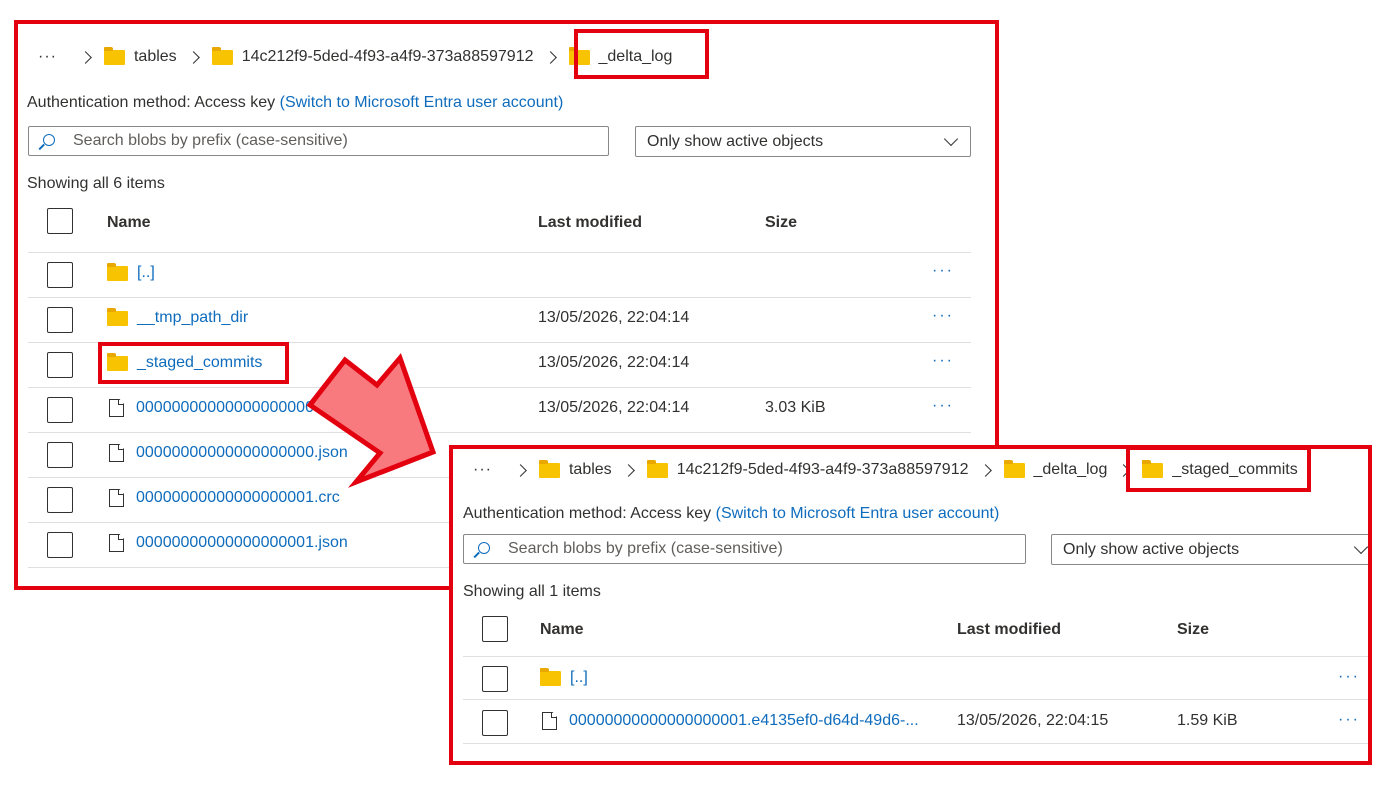 Image resolution: width=1400 pixels, height=788 pixels. Describe the element at coordinates (238, 498) in the screenshot. I see `blob-link: 00000000000000000001.crc` at that location.